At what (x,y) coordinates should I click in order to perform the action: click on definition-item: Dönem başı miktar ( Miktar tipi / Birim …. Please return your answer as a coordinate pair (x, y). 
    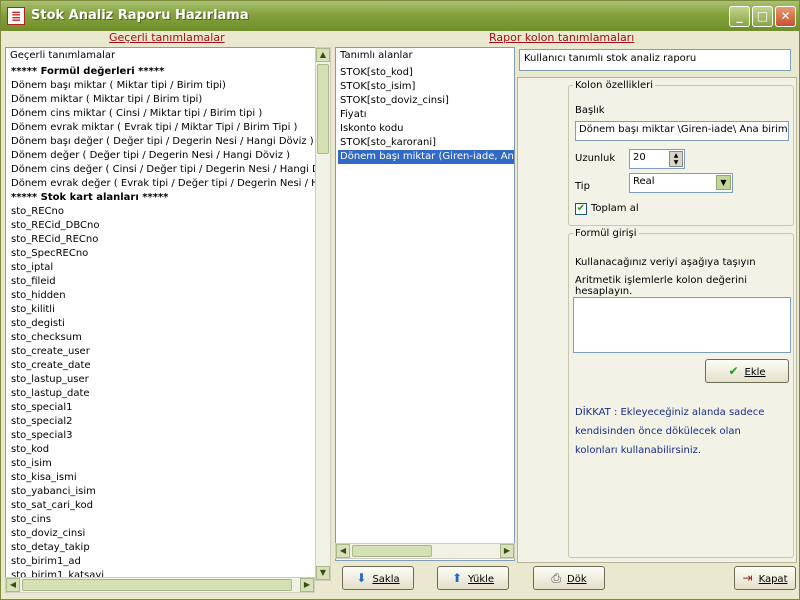
    Looking at the image, I should click on (164, 86).